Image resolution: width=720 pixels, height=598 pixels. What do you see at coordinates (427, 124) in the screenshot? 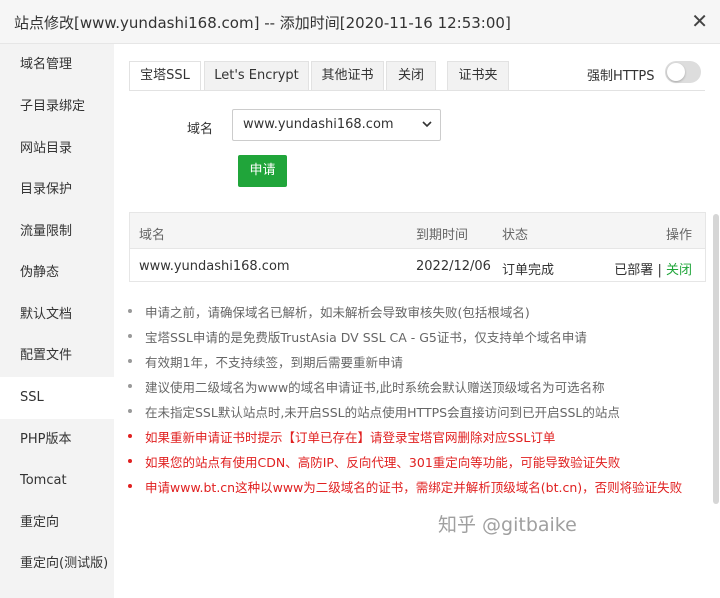
I see `chevron-down-icon` at bounding box center [427, 124].